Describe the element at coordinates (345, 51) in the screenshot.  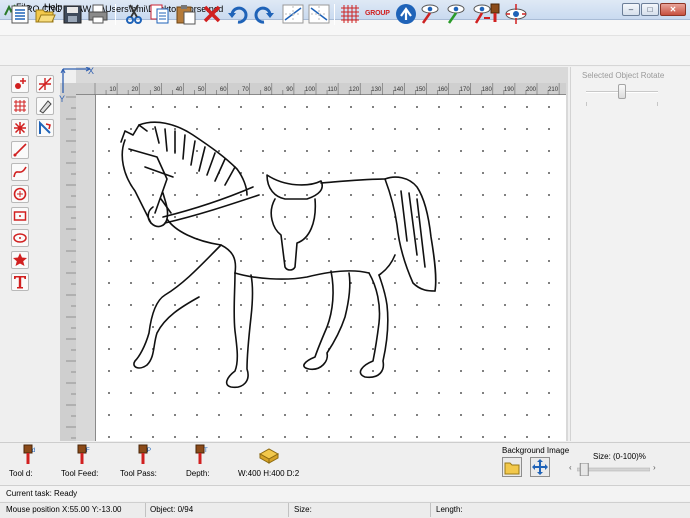
I see `toolbar` at that location.